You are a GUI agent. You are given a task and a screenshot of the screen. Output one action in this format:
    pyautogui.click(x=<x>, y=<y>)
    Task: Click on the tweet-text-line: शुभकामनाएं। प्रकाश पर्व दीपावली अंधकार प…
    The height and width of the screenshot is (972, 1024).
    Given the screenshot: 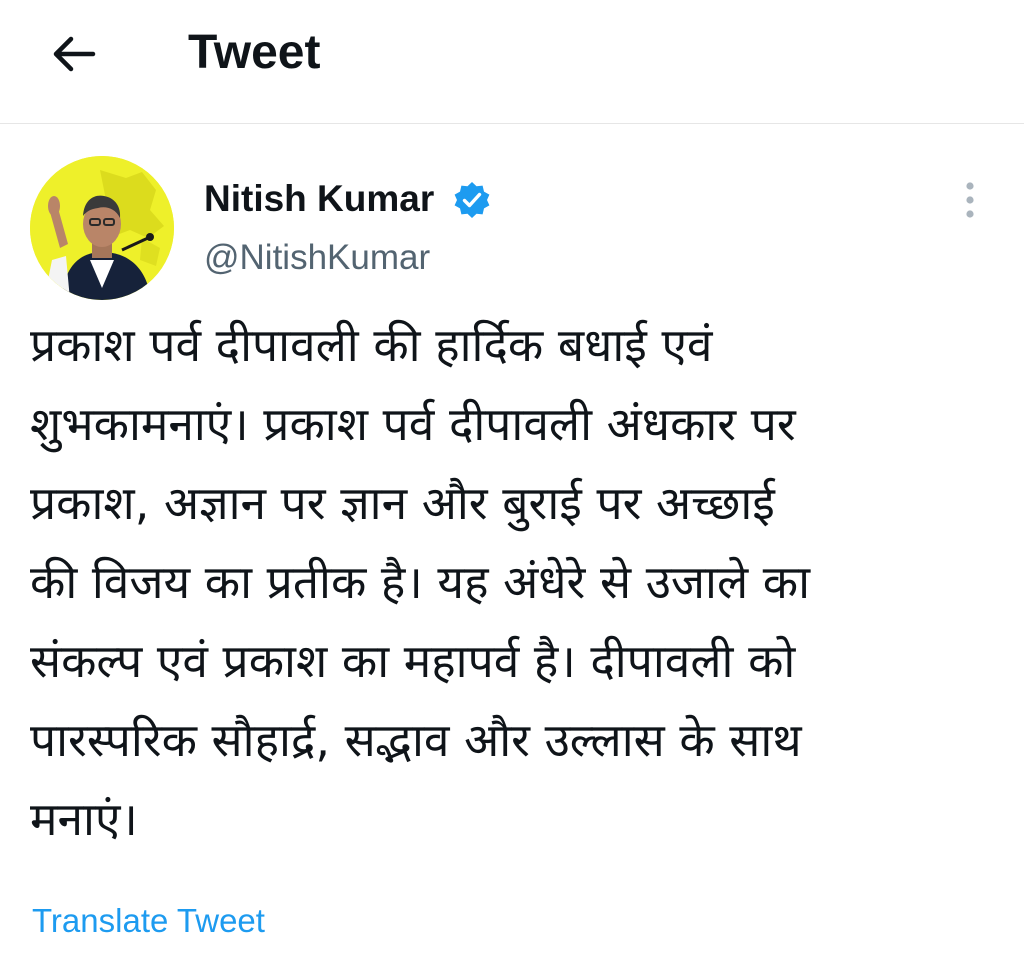 What is the action you would take?
    pyautogui.click(x=413, y=424)
    